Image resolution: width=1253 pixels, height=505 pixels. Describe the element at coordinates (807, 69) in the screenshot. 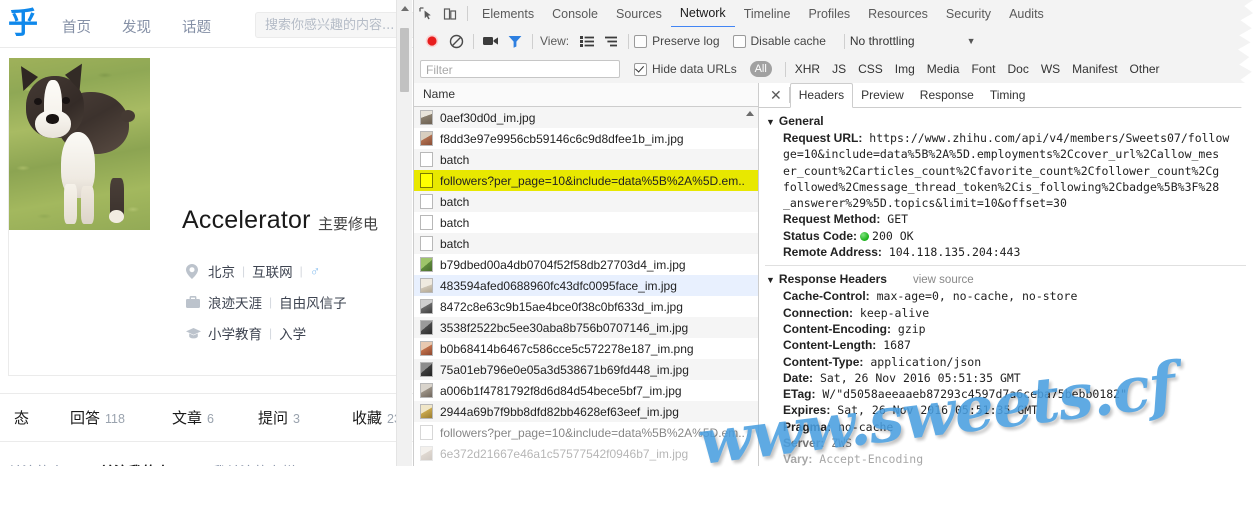

I see `filter-type-xhr: XHR` at that location.